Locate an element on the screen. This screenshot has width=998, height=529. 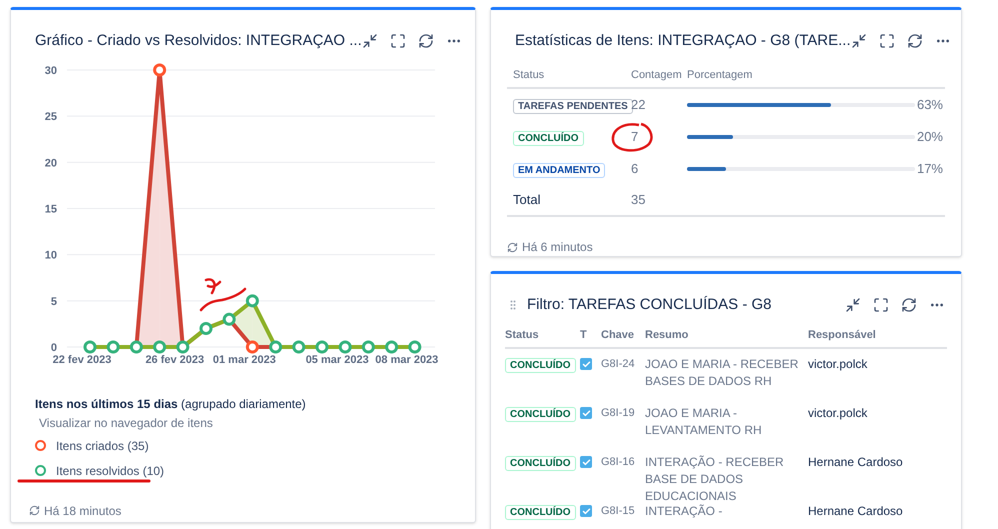
column-header: Porcentagem is located at coordinates (719, 75).